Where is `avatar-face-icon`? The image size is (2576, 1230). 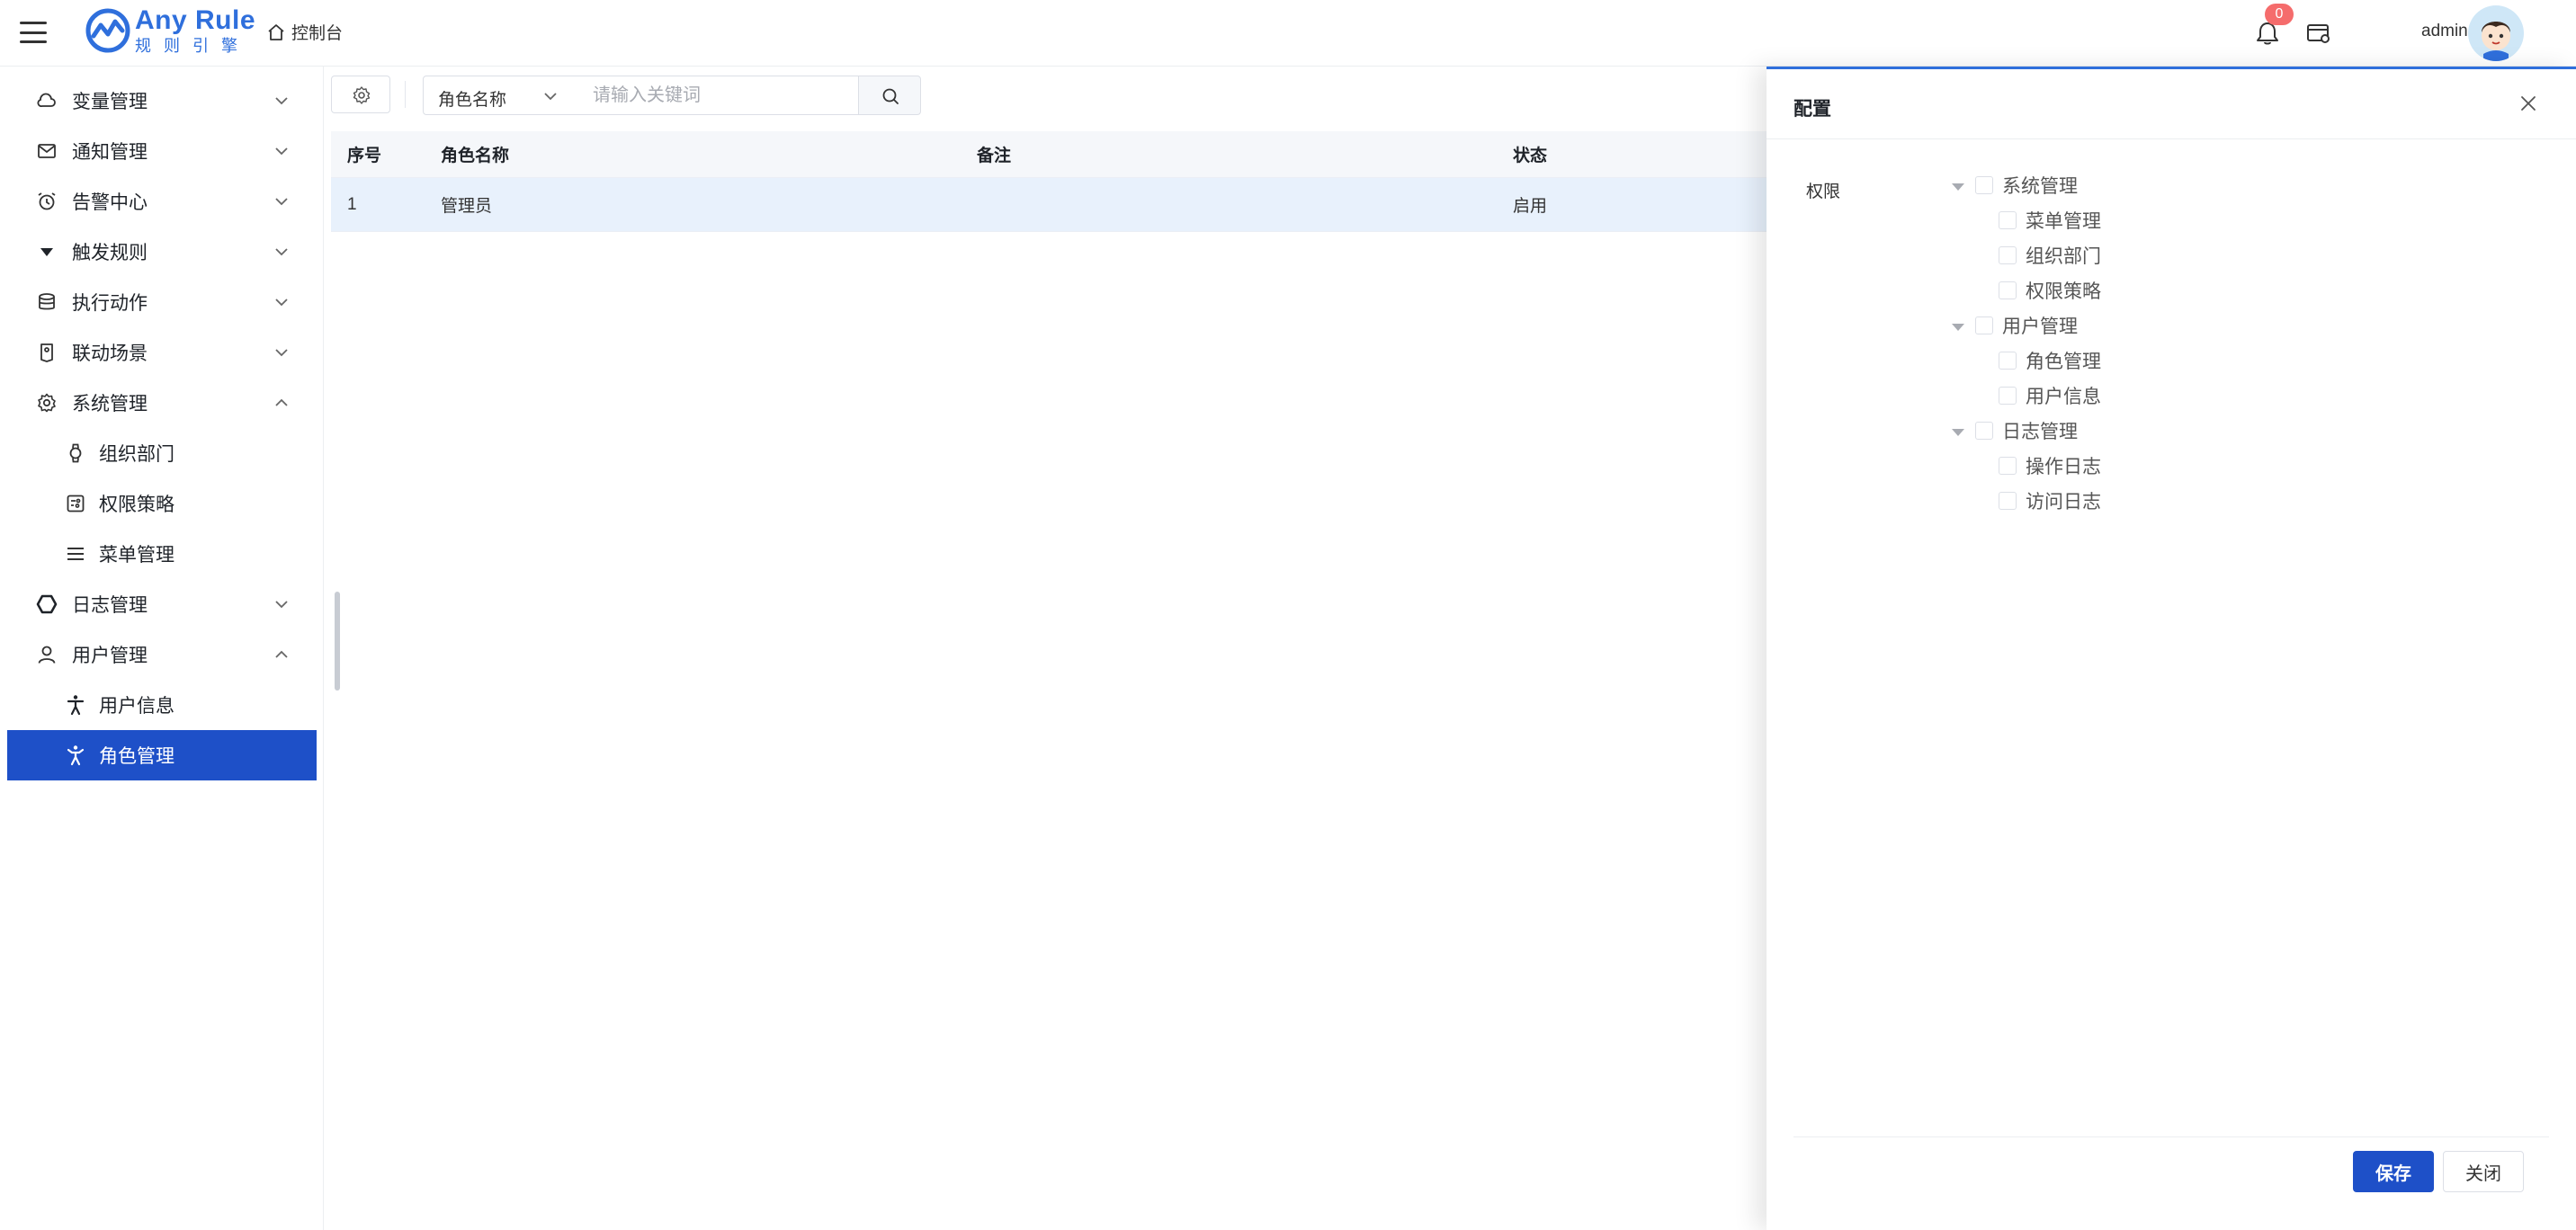 avatar-face-icon is located at coordinates (2496, 42).